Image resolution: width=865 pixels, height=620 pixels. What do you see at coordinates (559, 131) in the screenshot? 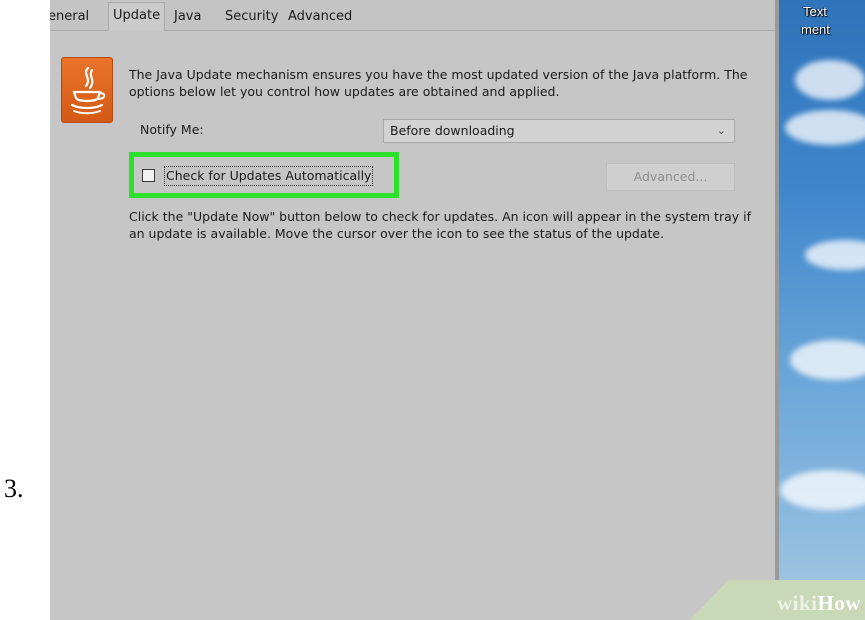
I see `notify-me-select: Before downloading ⌄` at bounding box center [559, 131].